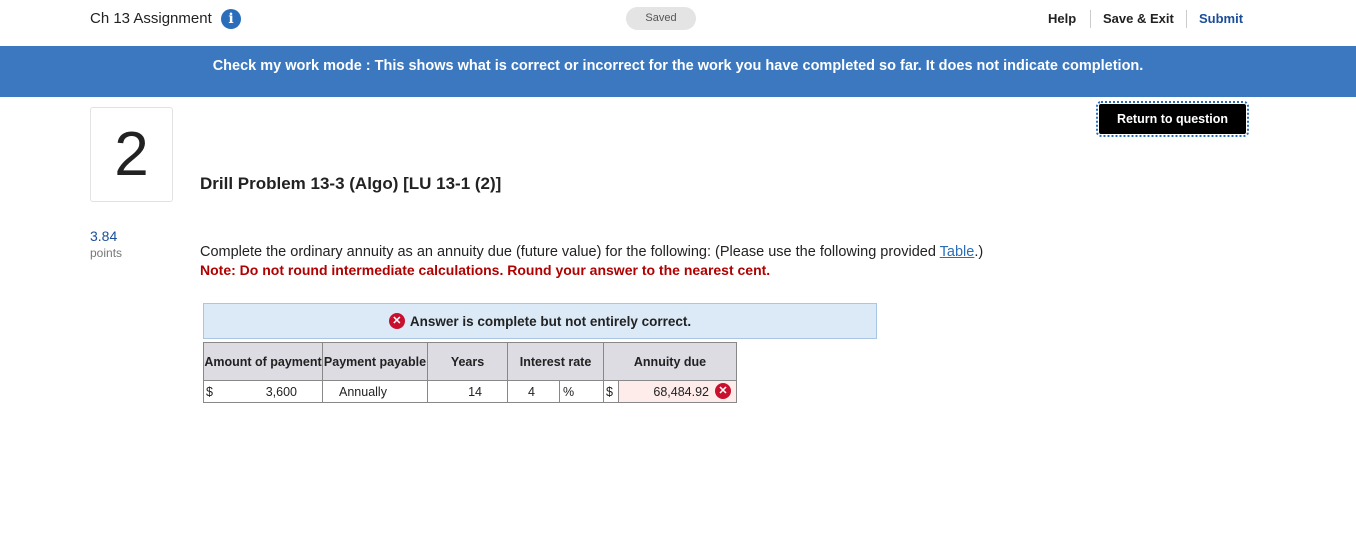 This screenshot has height=552, width=1356. I want to click on info-icon: i, so click(231, 19).